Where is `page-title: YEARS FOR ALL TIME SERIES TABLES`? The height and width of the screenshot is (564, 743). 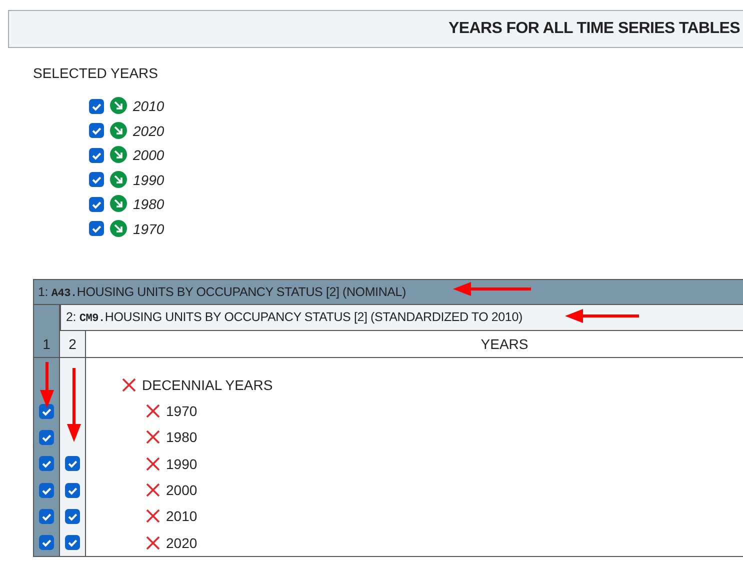 page-title: YEARS FOR ALL TIME SERIES TABLES is located at coordinates (594, 29).